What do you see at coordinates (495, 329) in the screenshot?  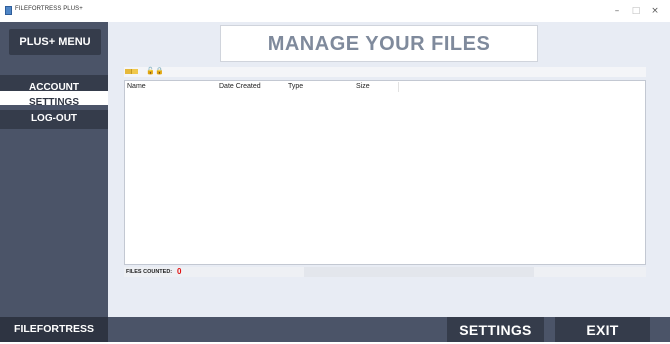 I see `settings-button: SETTINGS` at bounding box center [495, 329].